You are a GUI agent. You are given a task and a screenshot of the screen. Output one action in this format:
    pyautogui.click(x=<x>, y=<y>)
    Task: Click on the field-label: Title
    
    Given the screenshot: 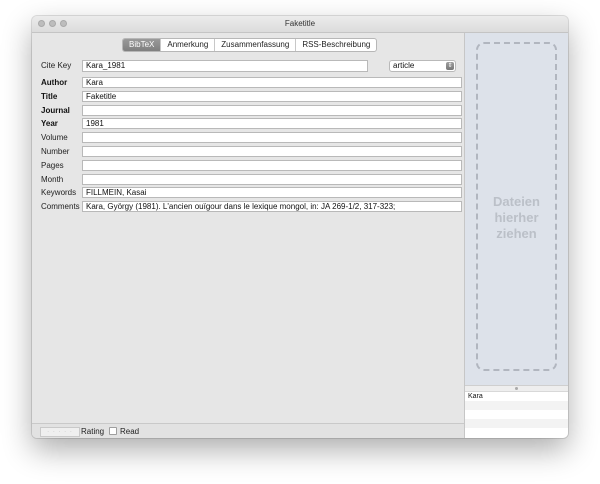 What is the action you would take?
    pyautogui.click(x=49, y=96)
    